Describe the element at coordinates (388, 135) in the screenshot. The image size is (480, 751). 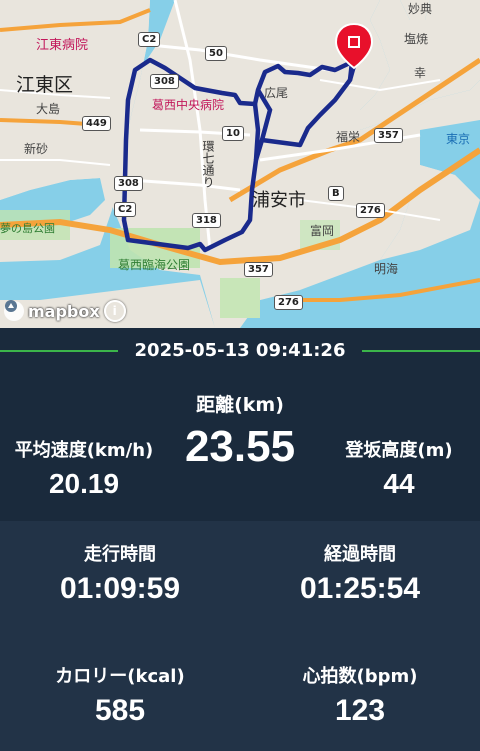
I see `route-shield-357: 357` at that location.